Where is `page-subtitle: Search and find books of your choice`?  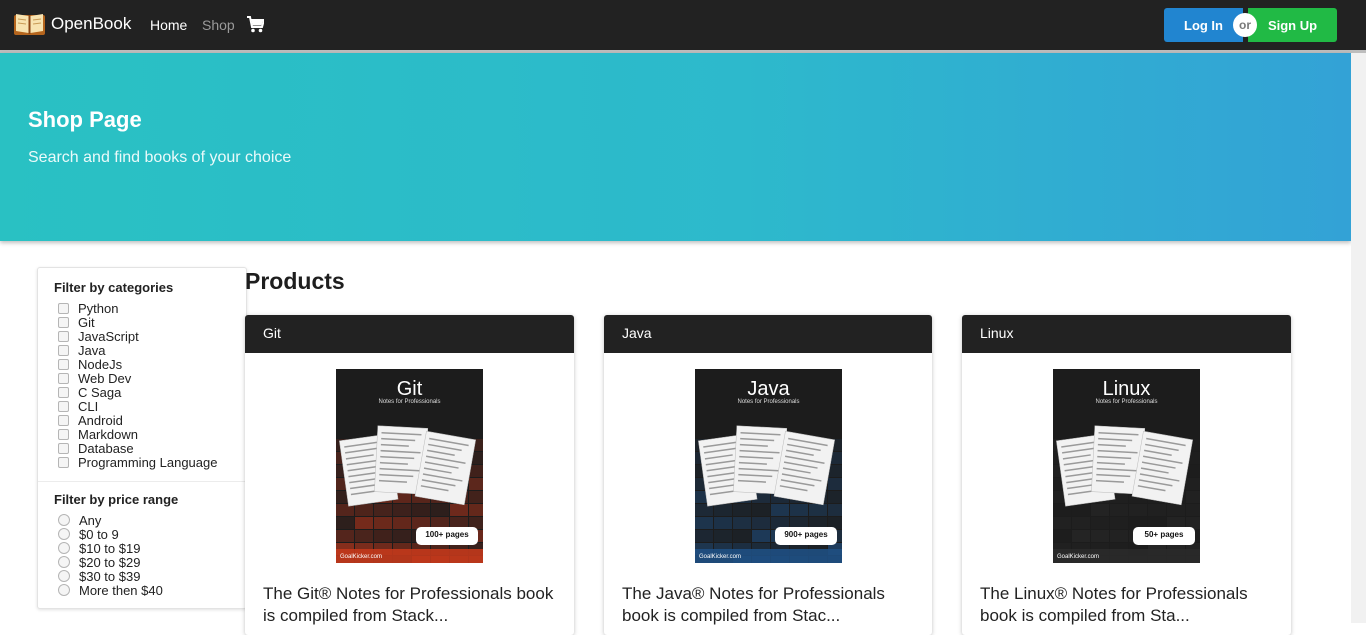 page-subtitle: Search and find books of your choice is located at coordinates (160, 157).